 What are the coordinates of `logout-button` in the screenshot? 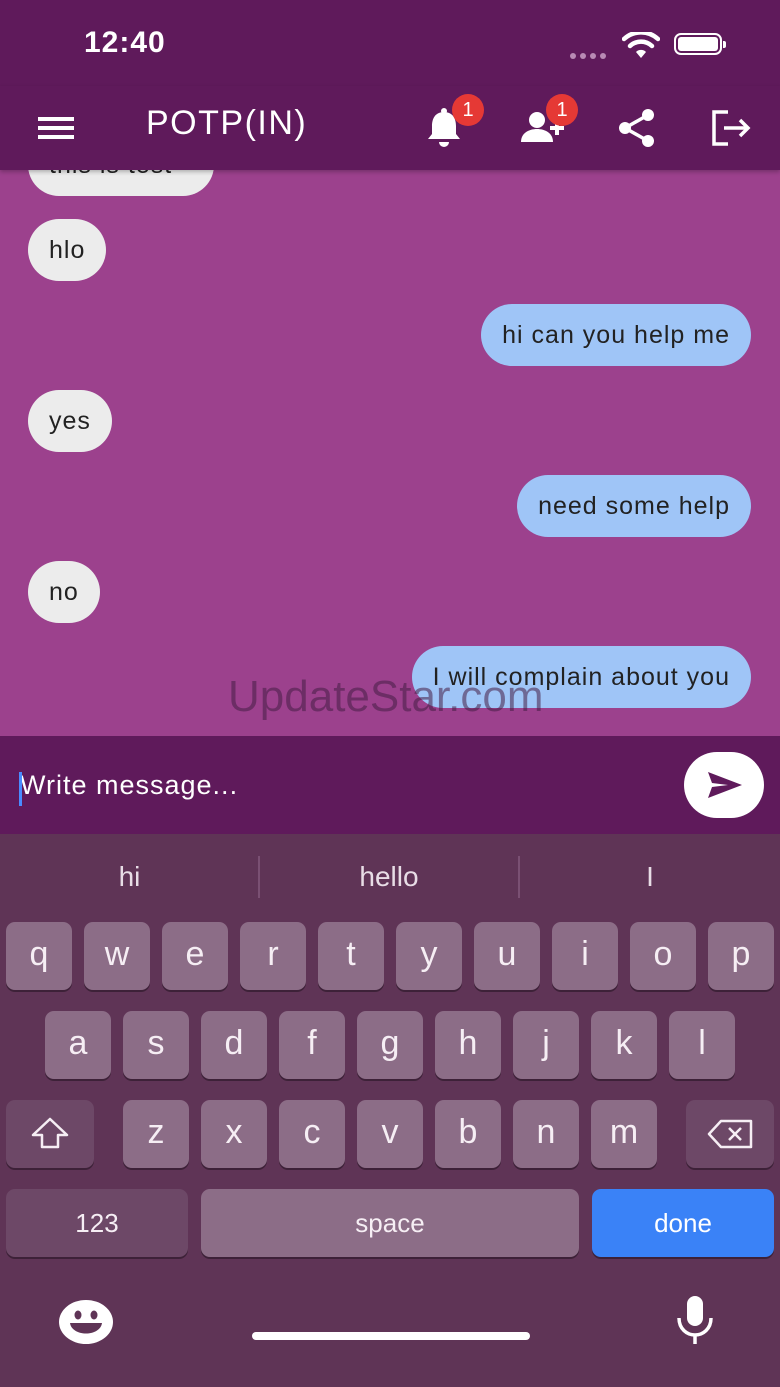 It's located at (732, 128).